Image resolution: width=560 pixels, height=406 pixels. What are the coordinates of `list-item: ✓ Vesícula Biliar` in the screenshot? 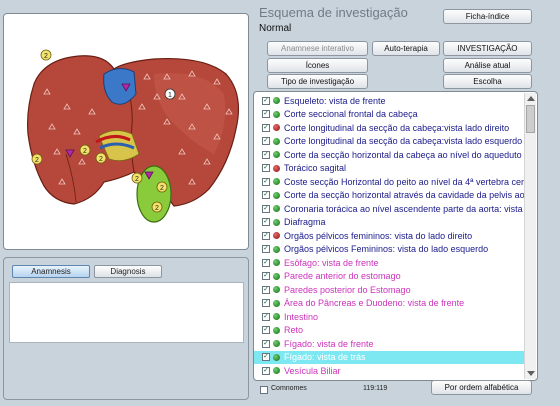 It's located at (389, 370).